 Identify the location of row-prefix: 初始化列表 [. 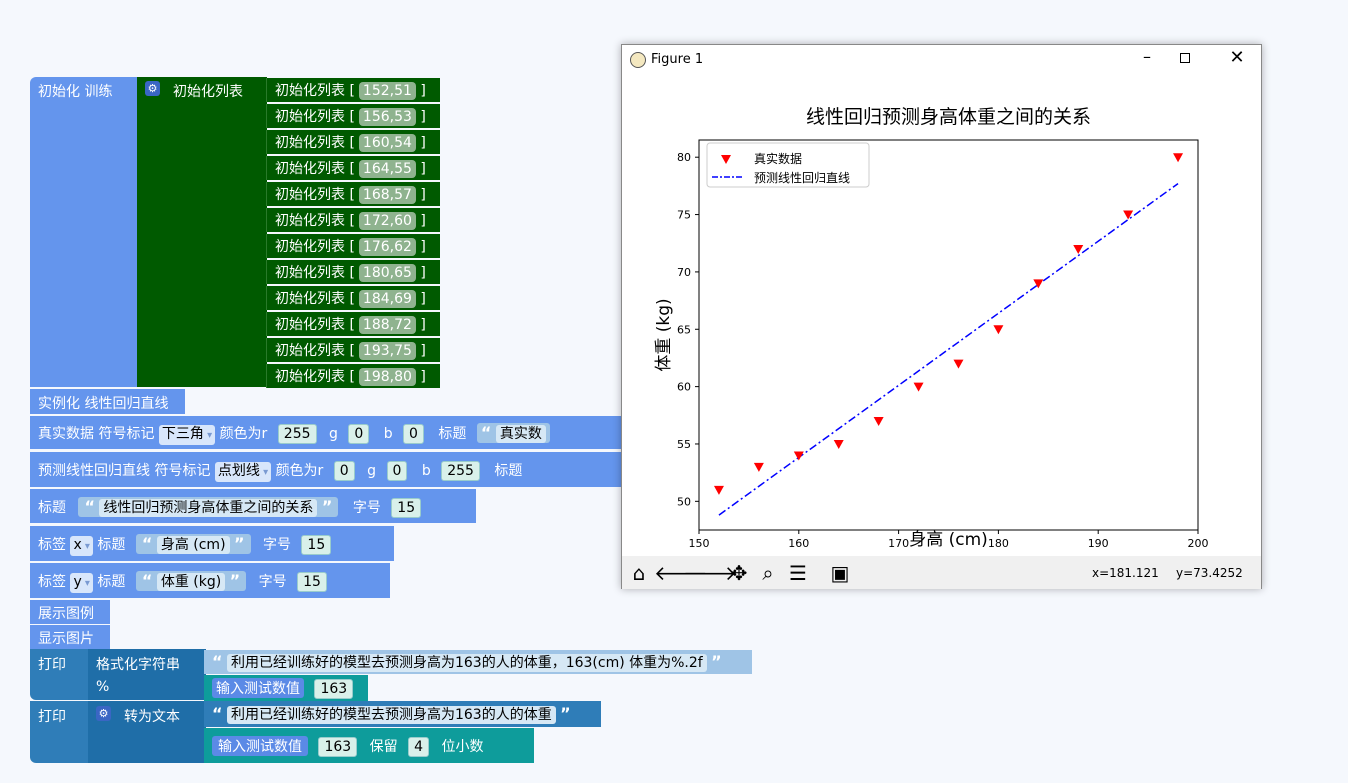
(315, 195).